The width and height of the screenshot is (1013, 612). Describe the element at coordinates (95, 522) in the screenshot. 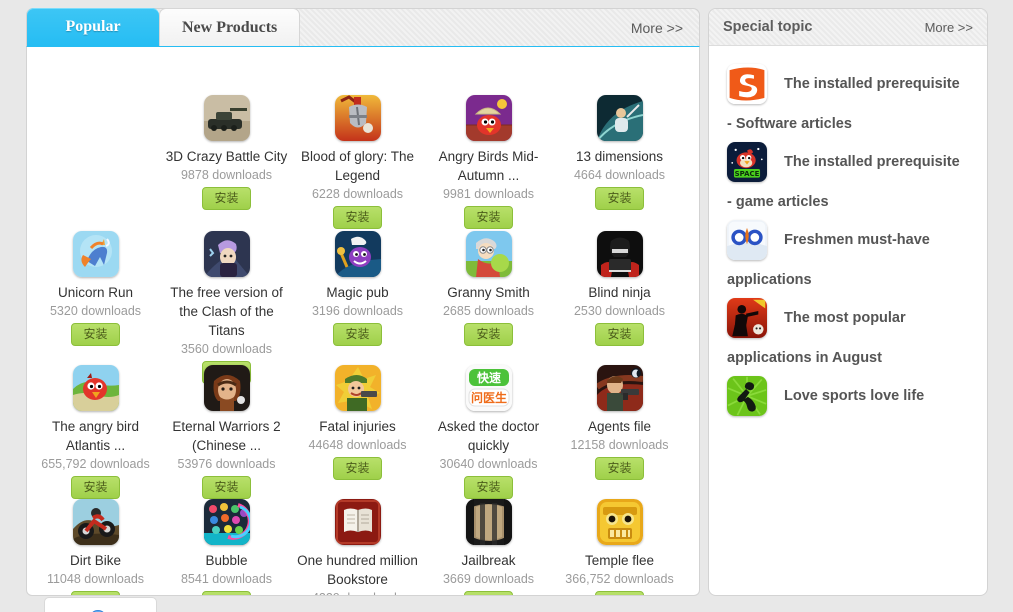

I see `dirtbike-icon` at that location.